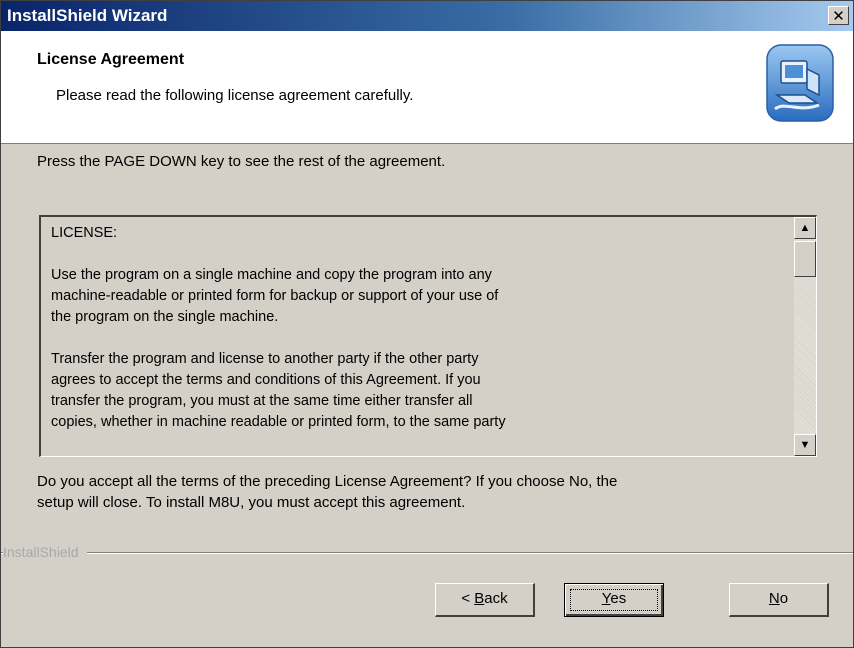 This screenshot has width=854, height=648. Describe the element at coordinates (468, 598) in the screenshot. I see `back-button-prefix: <` at that location.